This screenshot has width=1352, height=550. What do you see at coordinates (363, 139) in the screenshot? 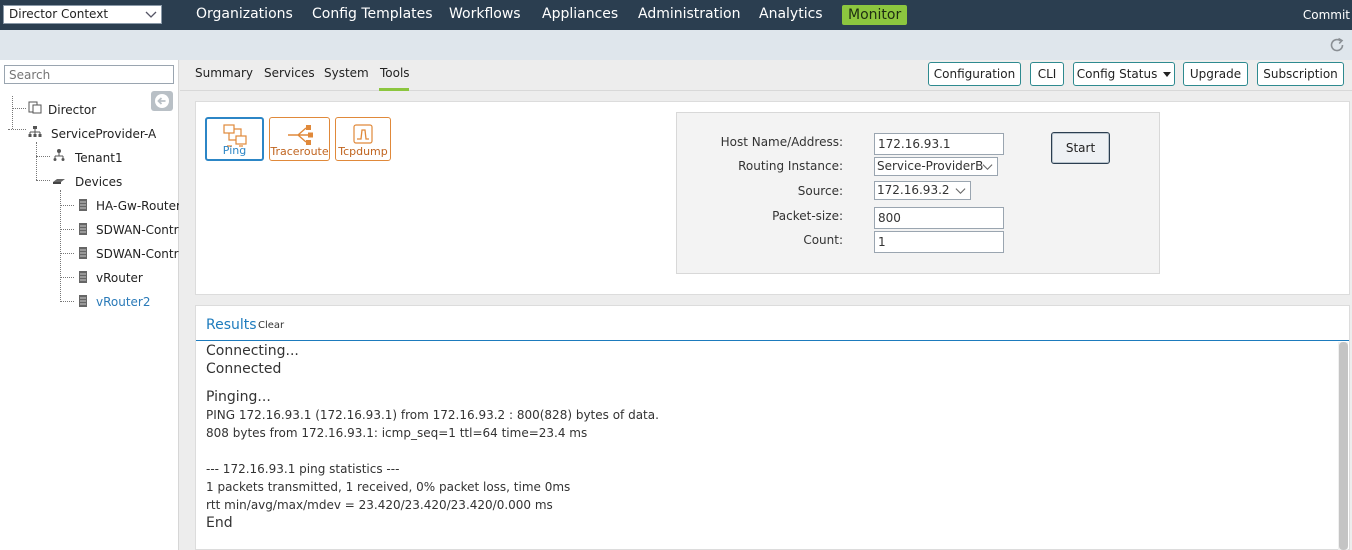
I see `tcpdump-tool-button: Tcpdump` at bounding box center [363, 139].